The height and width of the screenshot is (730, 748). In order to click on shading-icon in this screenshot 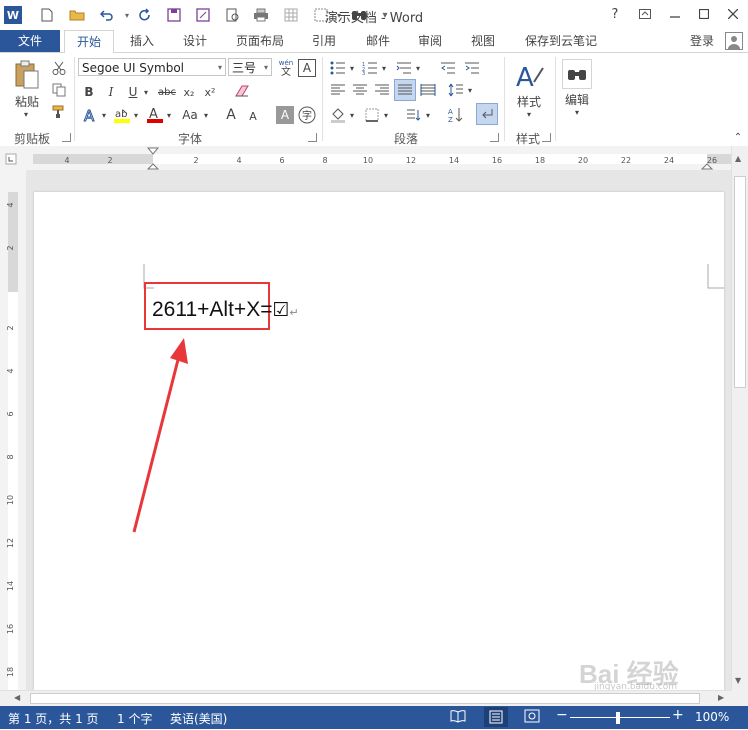, I will do `click(338, 115)`.